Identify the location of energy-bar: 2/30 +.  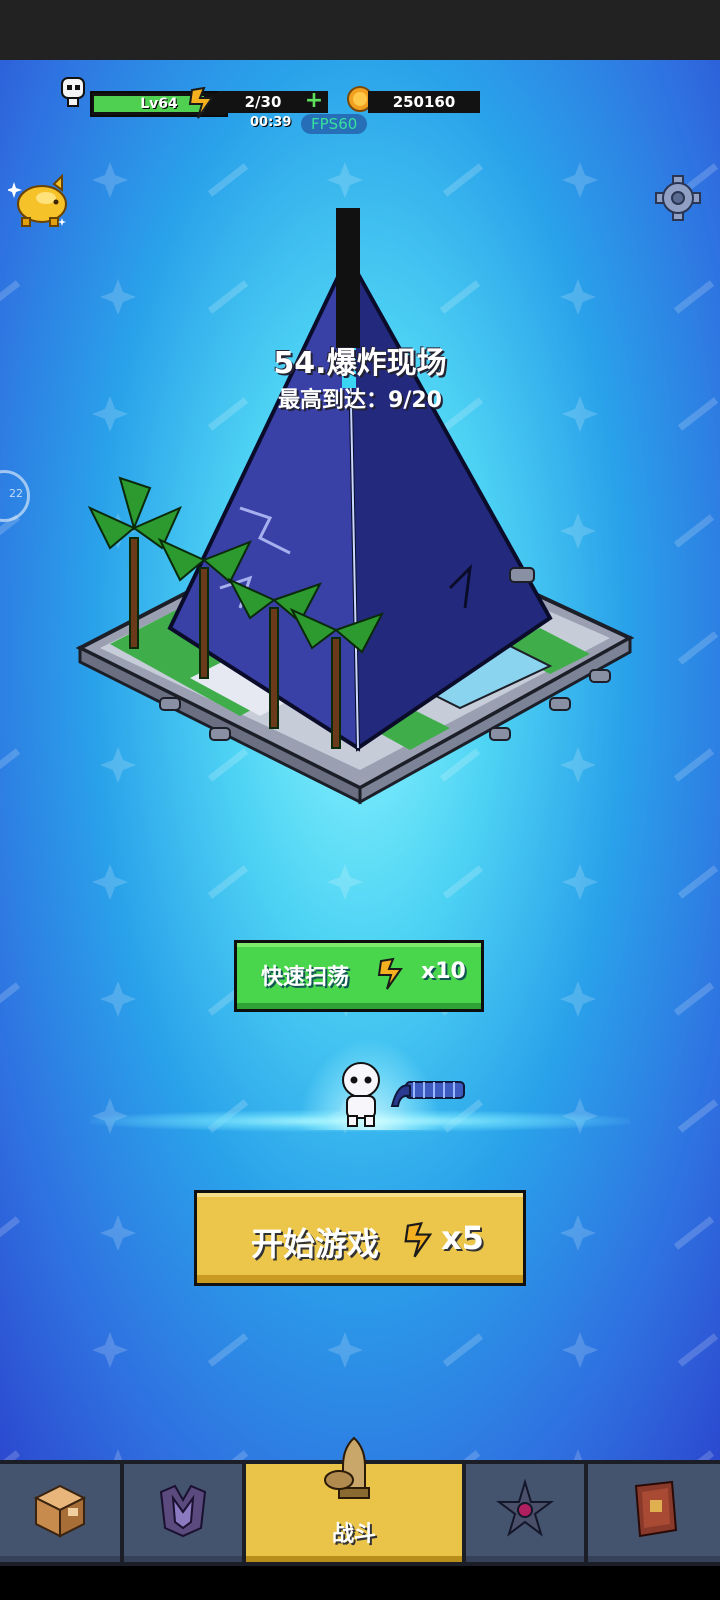
(273, 101).